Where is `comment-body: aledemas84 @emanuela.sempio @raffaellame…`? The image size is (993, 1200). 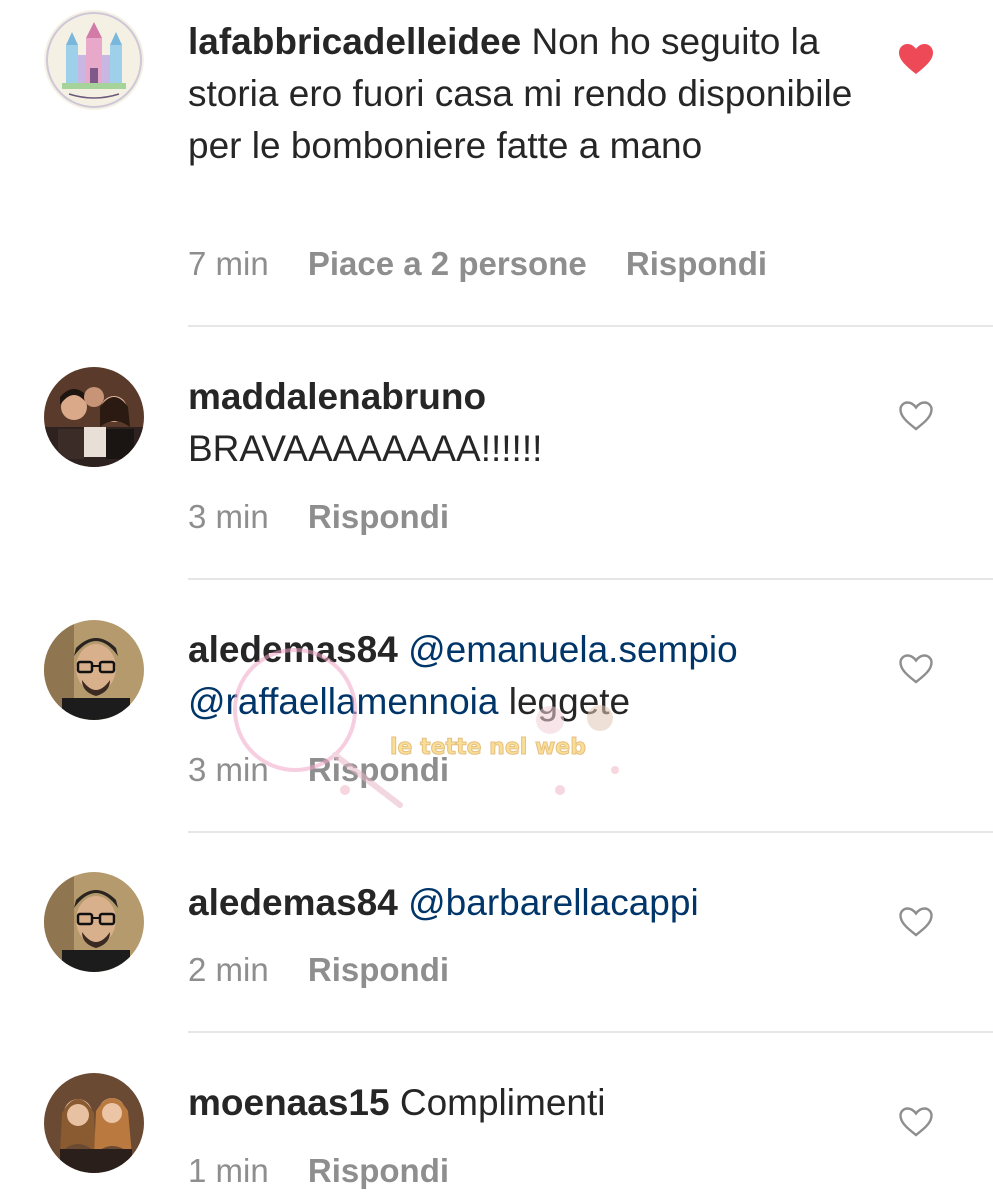 comment-body: aledemas84 @emanuela.sempio @raffaellame… is located at coordinates (528, 676).